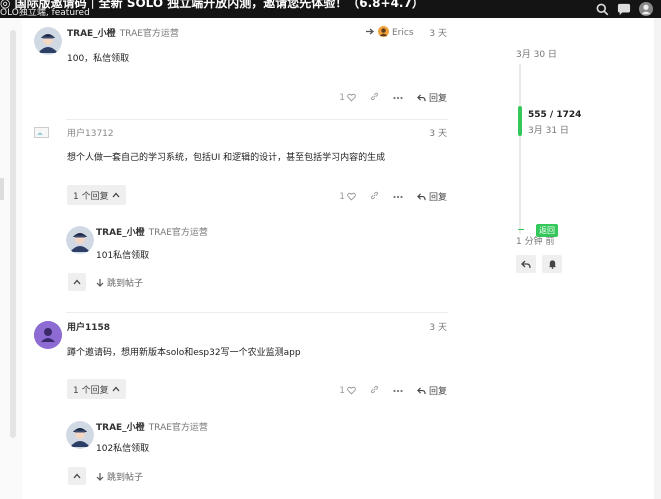  What do you see at coordinates (520, 149) in the screenshot?
I see `timeline-track` at bounding box center [520, 149].